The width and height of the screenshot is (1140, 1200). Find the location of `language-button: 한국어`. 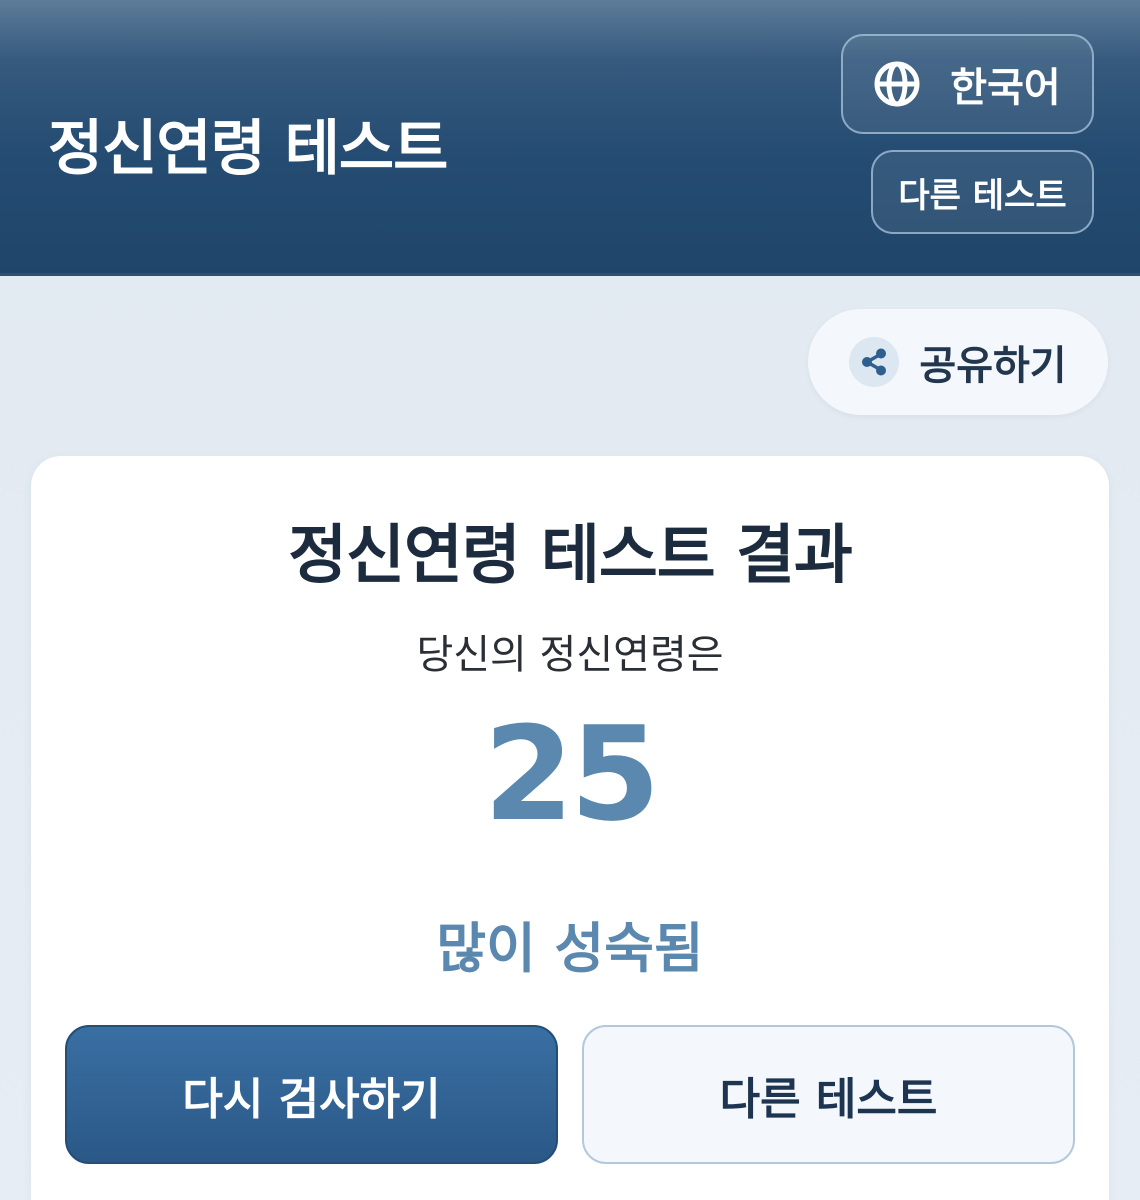

language-button: 한국어 is located at coordinates (967, 84).